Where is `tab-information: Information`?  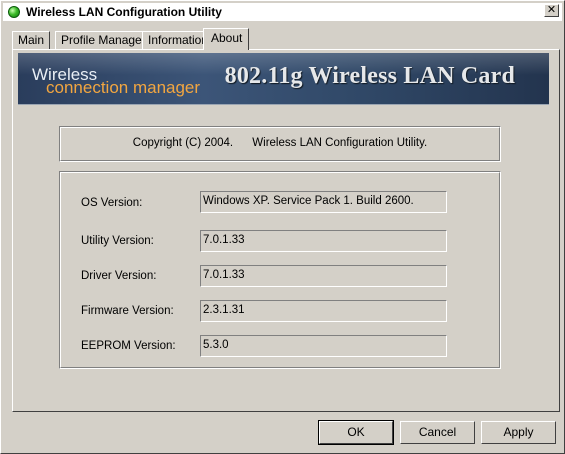
tab-information: Information is located at coordinates (175, 40).